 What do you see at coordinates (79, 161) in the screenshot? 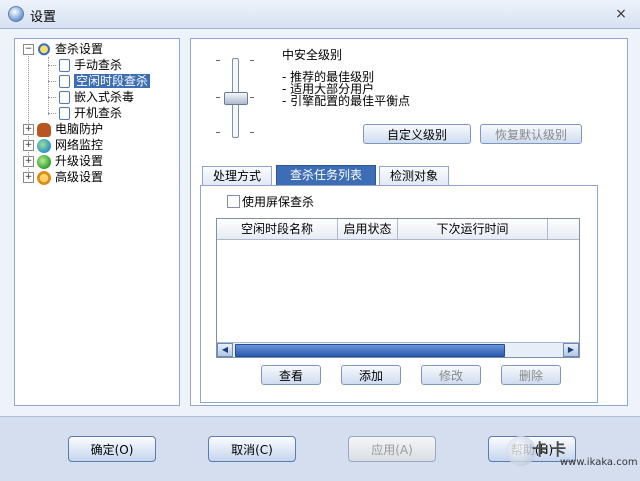
I see `tree-item-label: 升级设置` at bounding box center [79, 161].